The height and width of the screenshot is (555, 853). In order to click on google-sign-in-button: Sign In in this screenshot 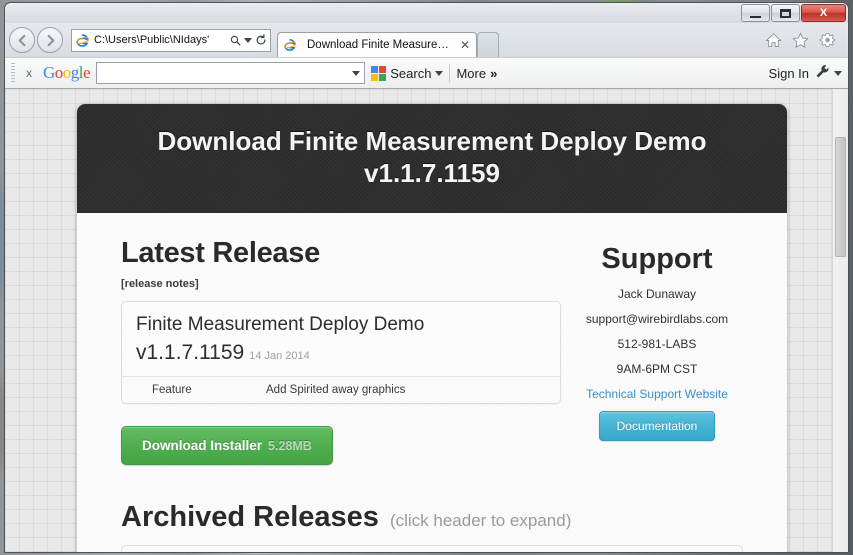, I will do `click(789, 73)`.